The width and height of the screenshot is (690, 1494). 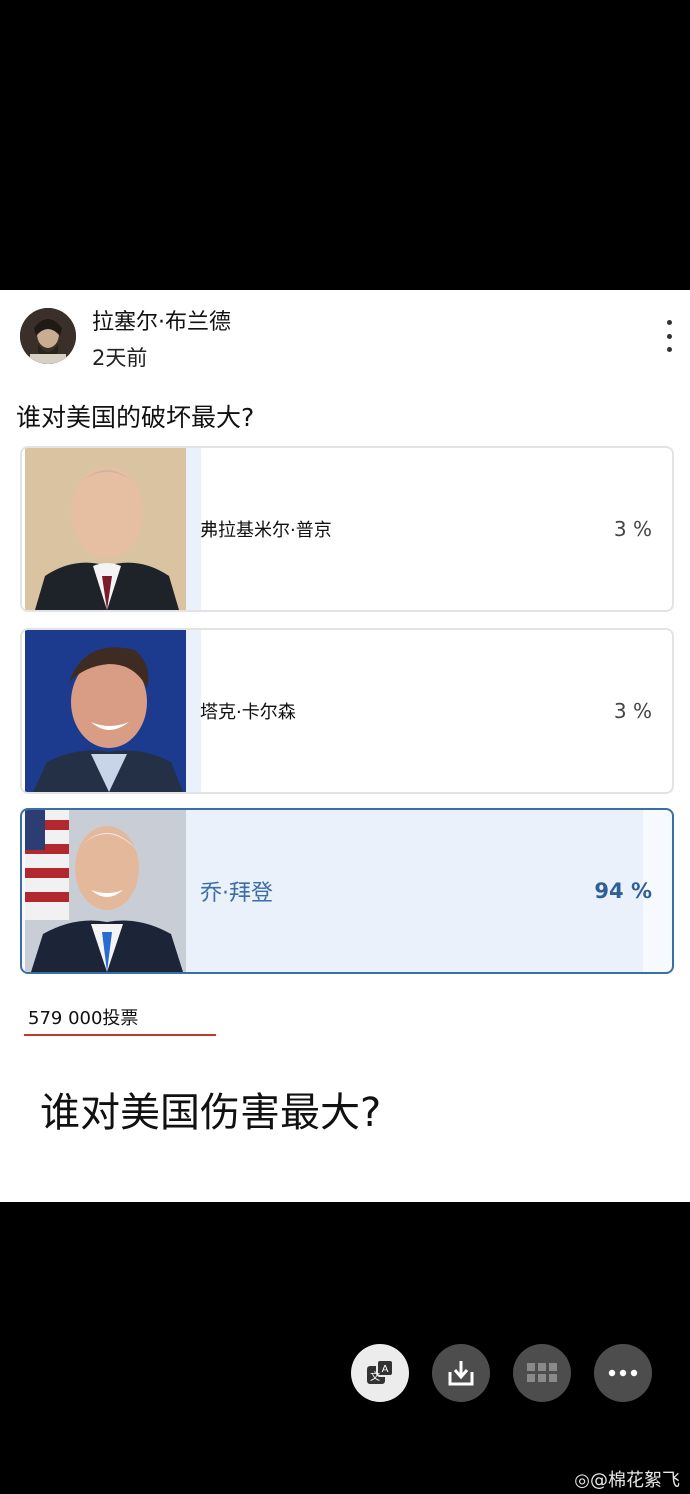 What do you see at coordinates (248, 712) in the screenshot?
I see `option-name: 塔克·卡尔森` at bounding box center [248, 712].